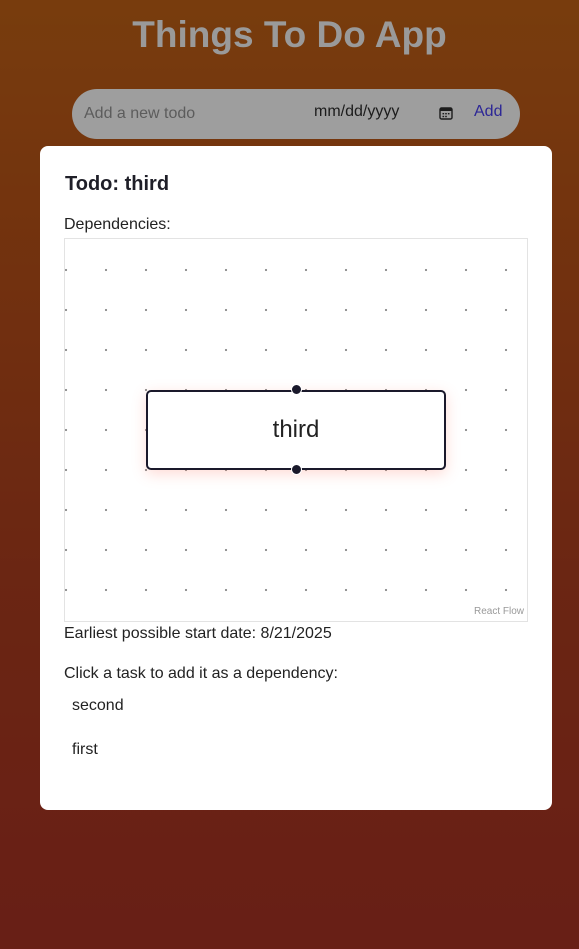  What do you see at coordinates (201, 673) in the screenshot?
I see `add-dependency-hint: Click a task to add it as a dependency:` at bounding box center [201, 673].